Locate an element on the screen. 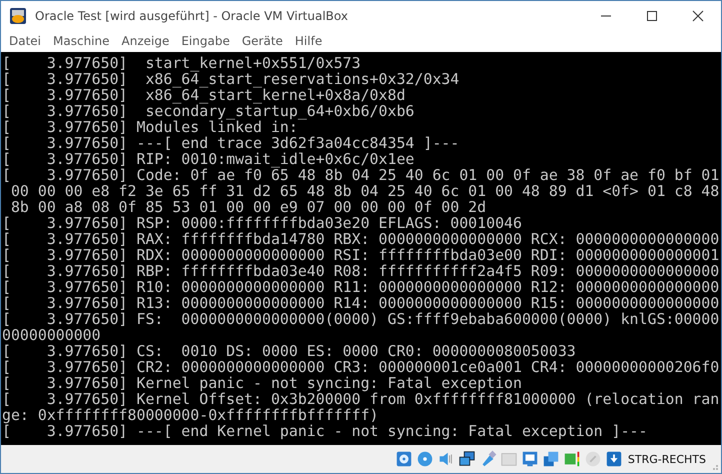  console-line: [ 3.977650] RAX: ffffffffbda14780 RBX: 0000000000000000 RCX: 0000000000000000 is located at coordinates (361, 239).